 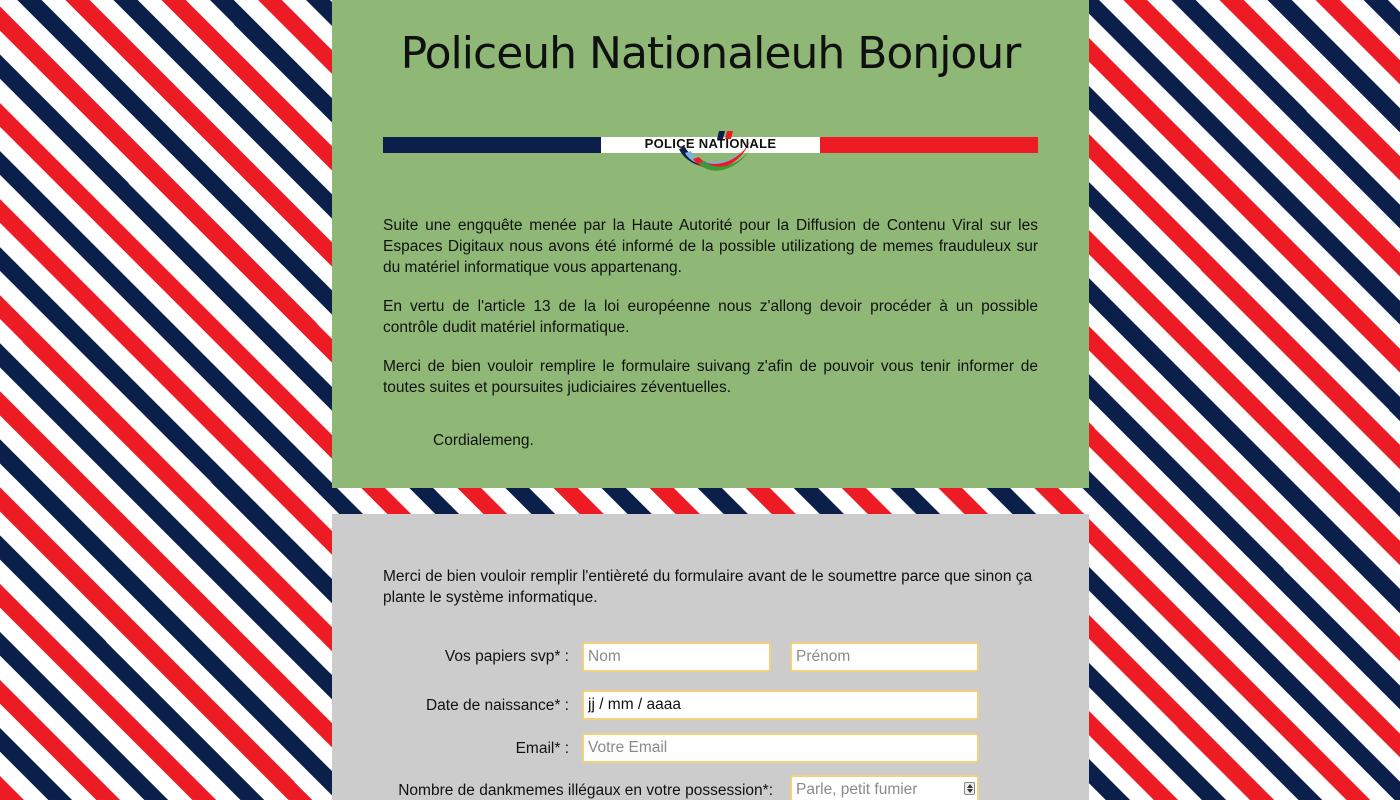 I want to click on page-title: Policeuh Nationaleuh Bonjour, so click(x=711, y=53).